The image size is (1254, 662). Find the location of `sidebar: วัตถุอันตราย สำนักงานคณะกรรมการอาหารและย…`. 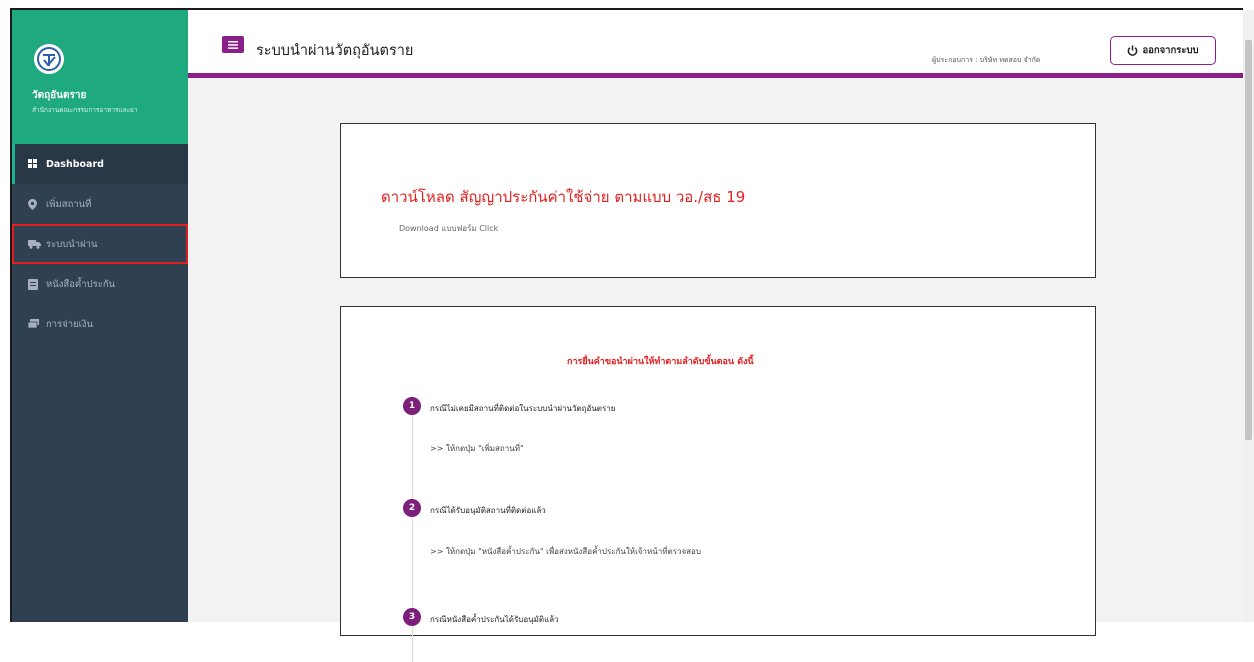

sidebar: วัตถุอันตราย สำนักงานคณะกรรมการอาหารและย… is located at coordinates (100, 316).